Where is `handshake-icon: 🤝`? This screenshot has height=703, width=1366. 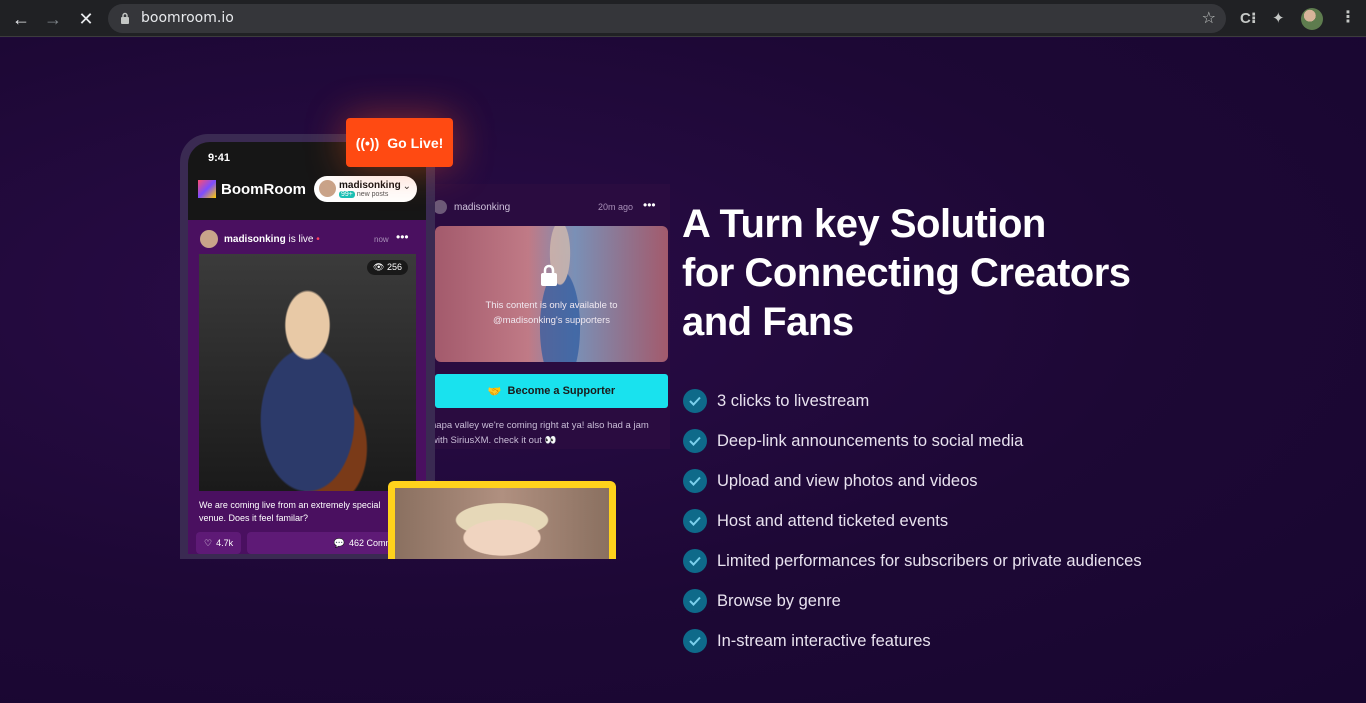
handshake-icon: 🤝 is located at coordinates (494, 391).